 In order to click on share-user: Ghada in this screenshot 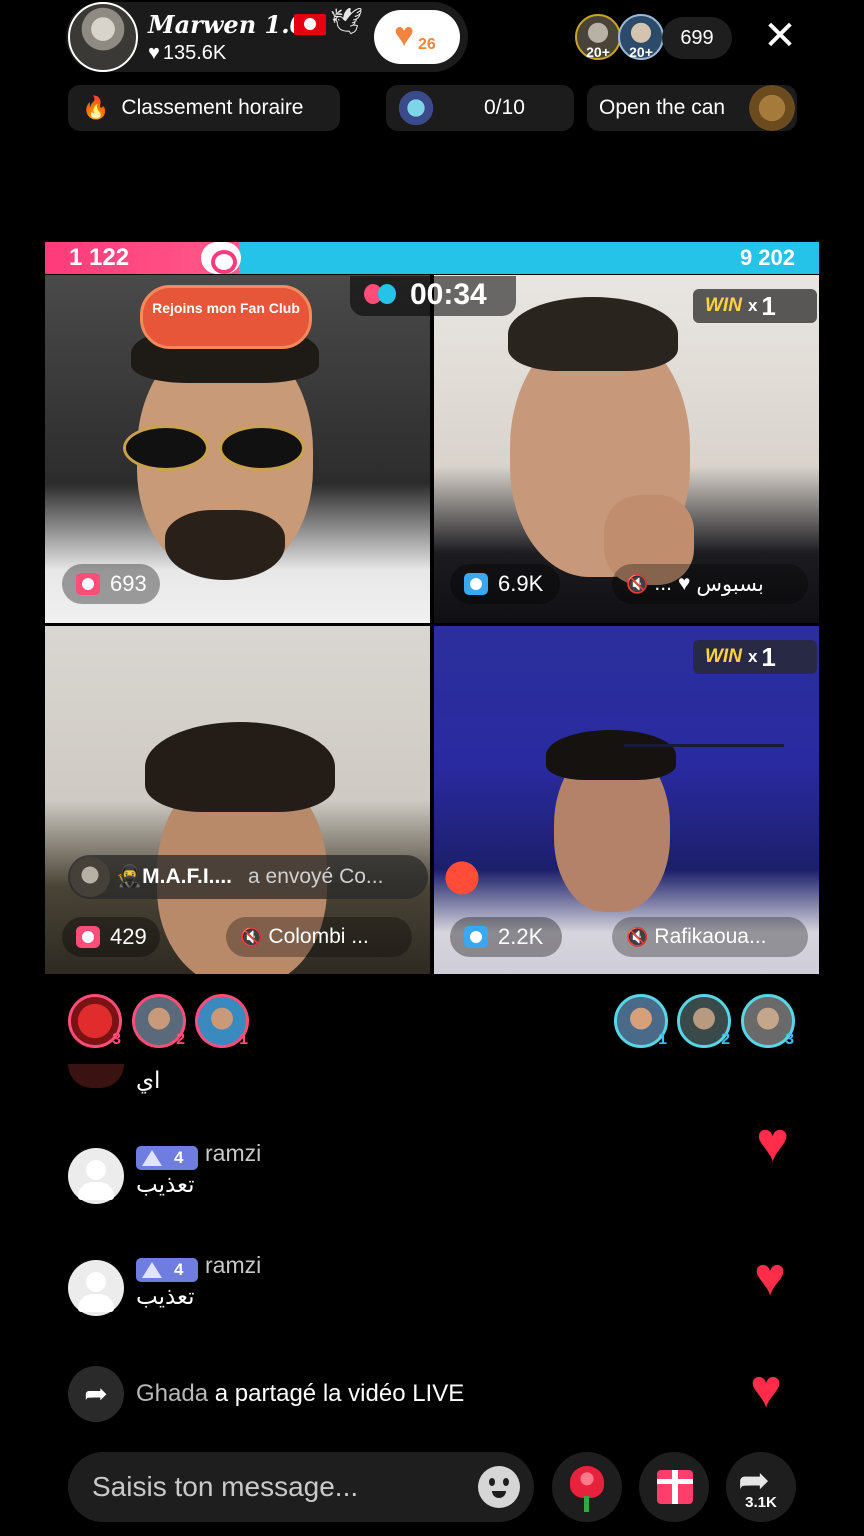, I will do `click(172, 1393)`.